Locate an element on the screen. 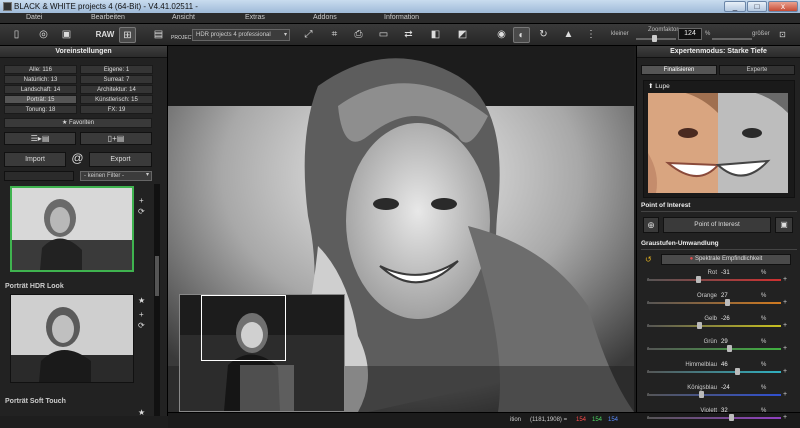 The height and width of the screenshot is (428, 800). menu-ansicht: Ansicht is located at coordinates (183, 17).